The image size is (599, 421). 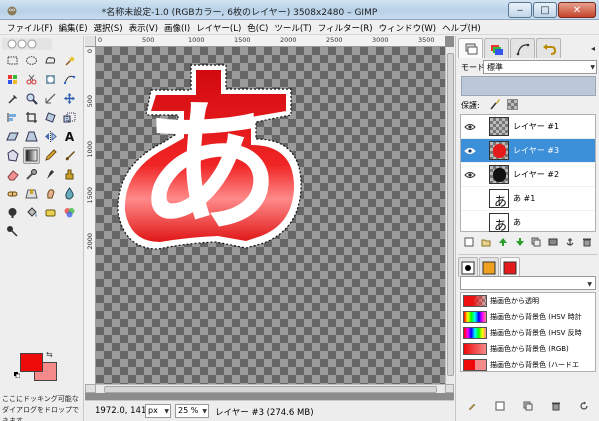 I want to click on navigate-icon, so click(x=449, y=388).